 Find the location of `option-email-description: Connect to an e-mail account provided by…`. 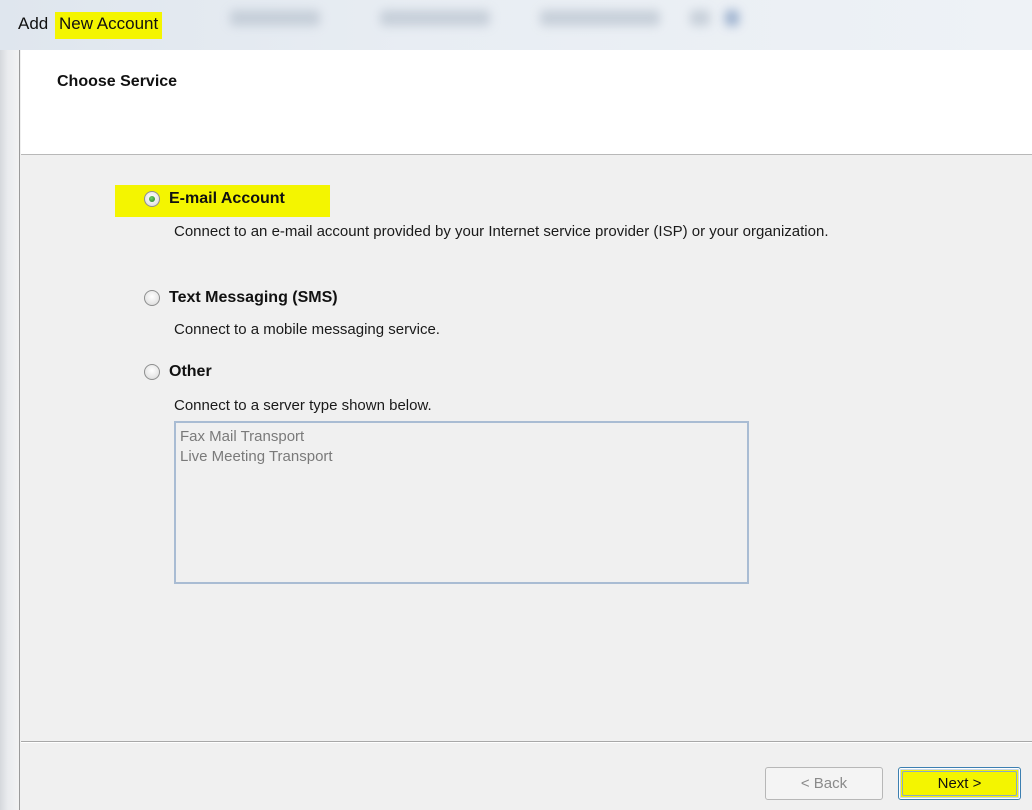

option-email-description: Connect to an e-mail account provided by… is located at coordinates (501, 231).